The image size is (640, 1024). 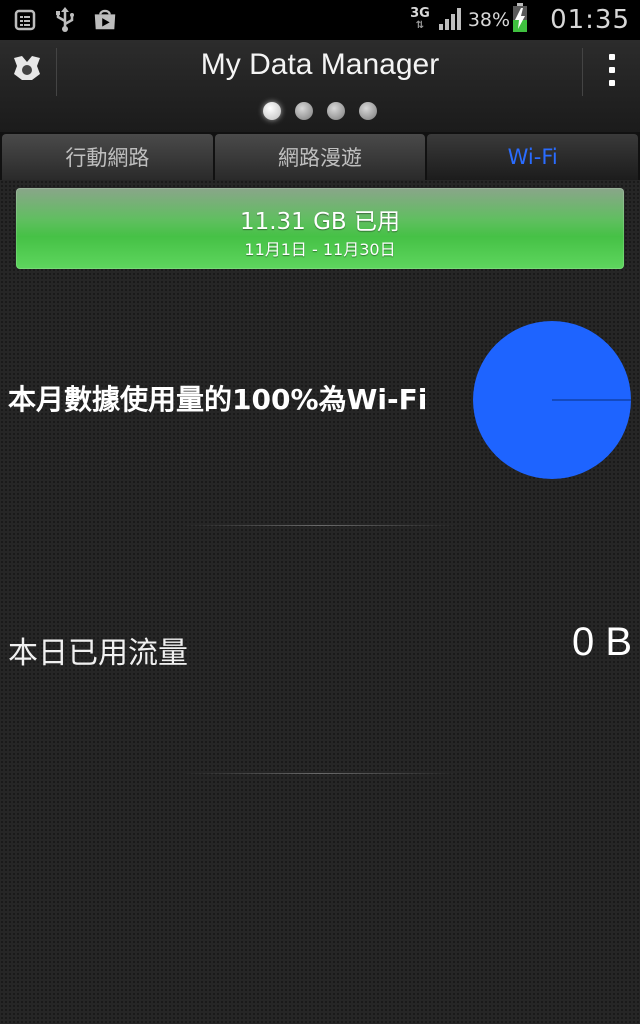 I want to click on clock: 01:35, so click(x=590, y=20).